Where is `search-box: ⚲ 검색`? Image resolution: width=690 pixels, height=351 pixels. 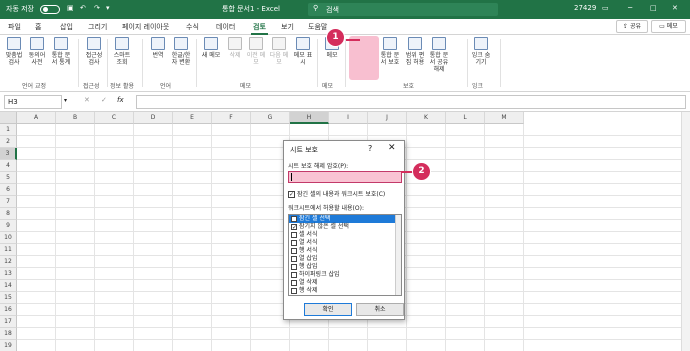
search-box: ⚲ 검색 is located at coordinates (403, 9).